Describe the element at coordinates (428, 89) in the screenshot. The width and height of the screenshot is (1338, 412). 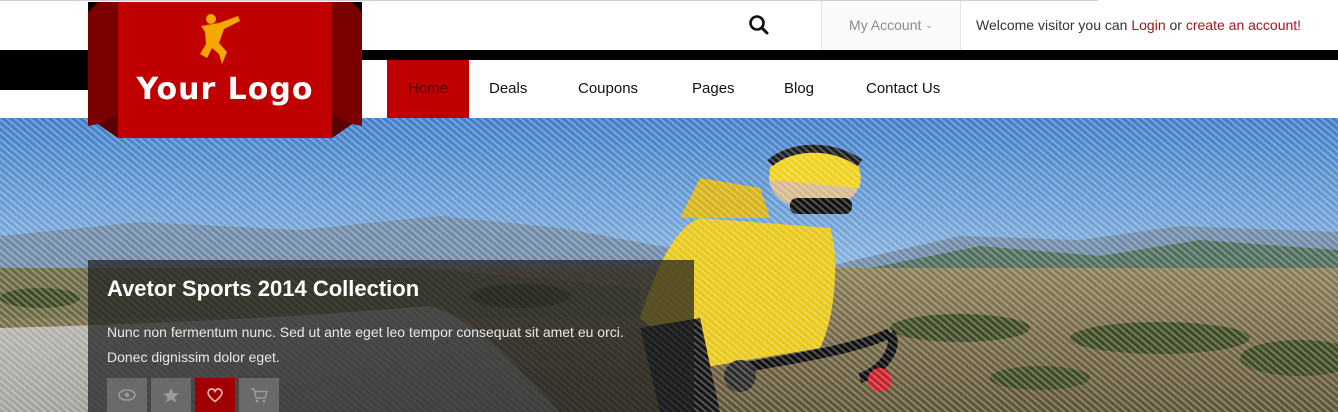
I see `nav-item-home: Home` at that location.